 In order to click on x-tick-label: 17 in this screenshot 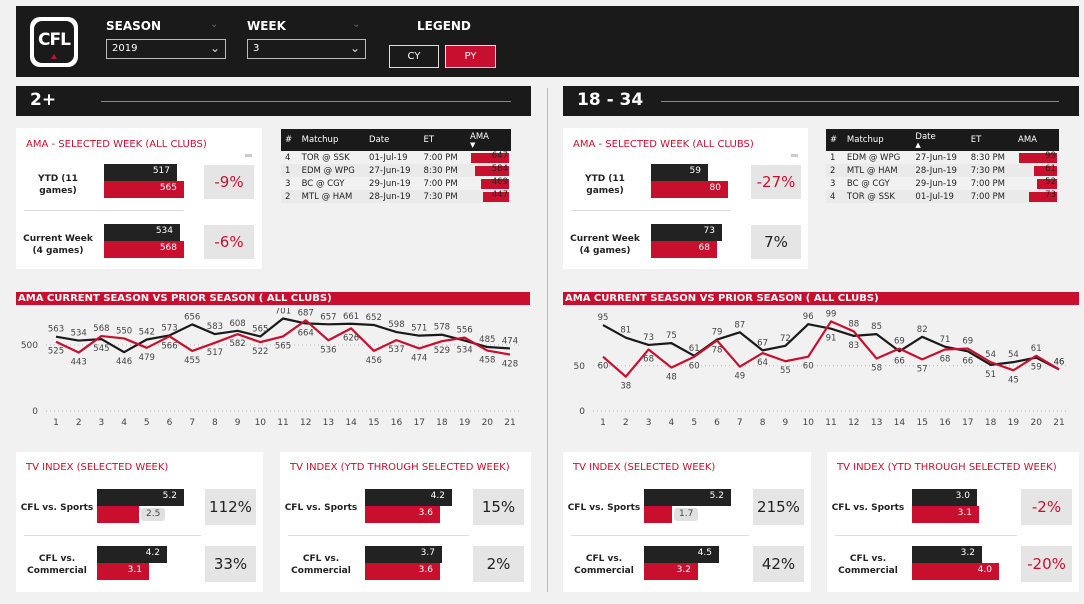, I will do `click(967, 423)`.